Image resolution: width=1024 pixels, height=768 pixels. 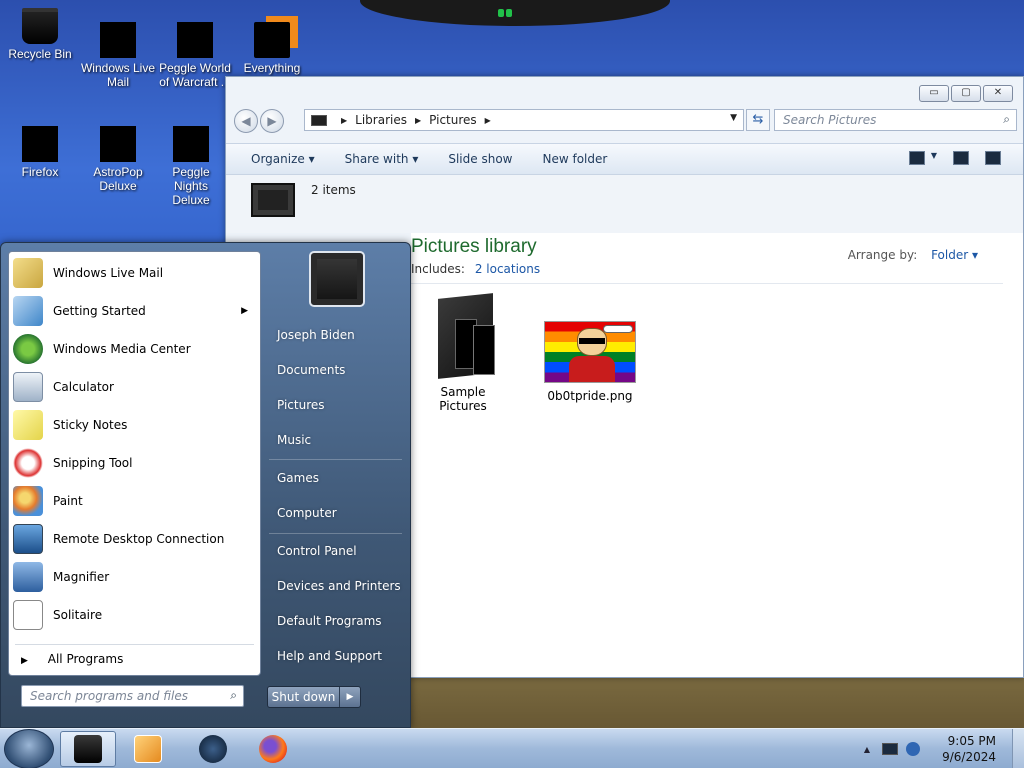 I want to click on new-folder-button: New folder, so click(x=574, y=159).